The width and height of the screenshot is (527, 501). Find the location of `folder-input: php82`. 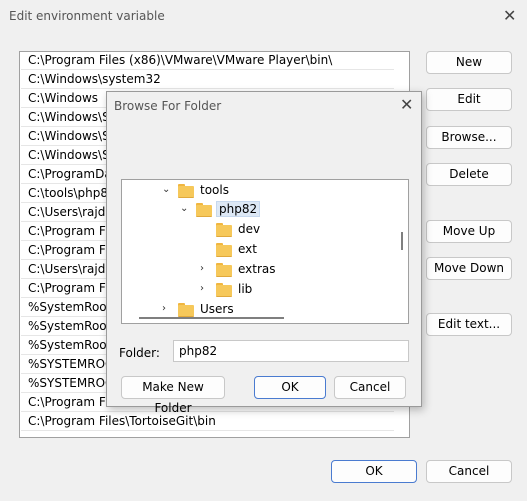

folder-input: php82 is located at coordinates (291, 351).